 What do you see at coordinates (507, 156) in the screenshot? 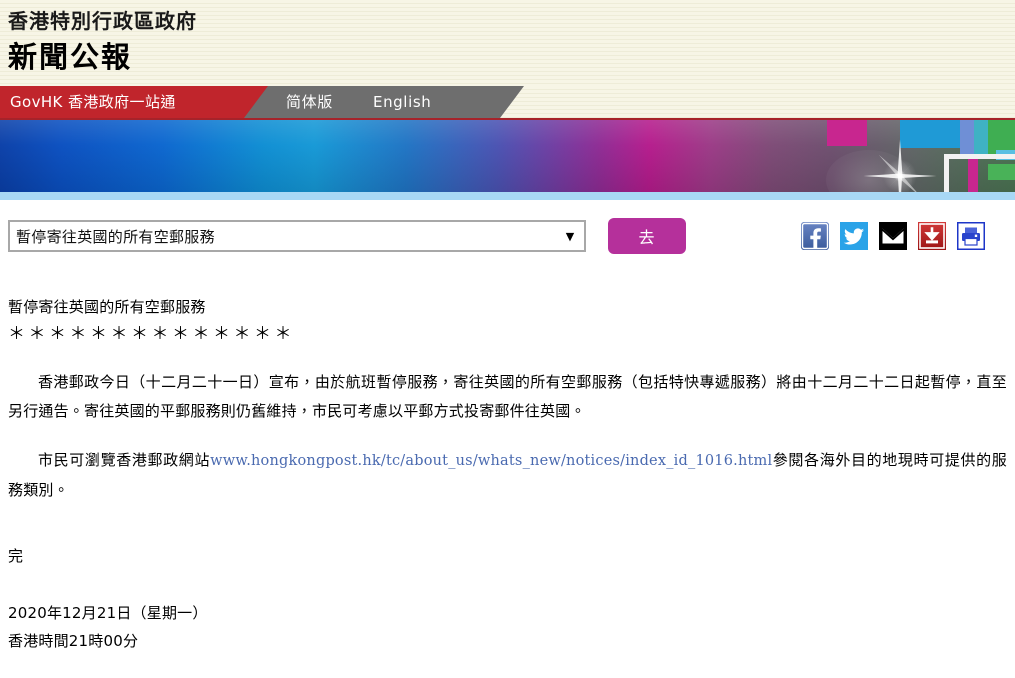
I see `banner-gradient` at bounding box center [507, 156].